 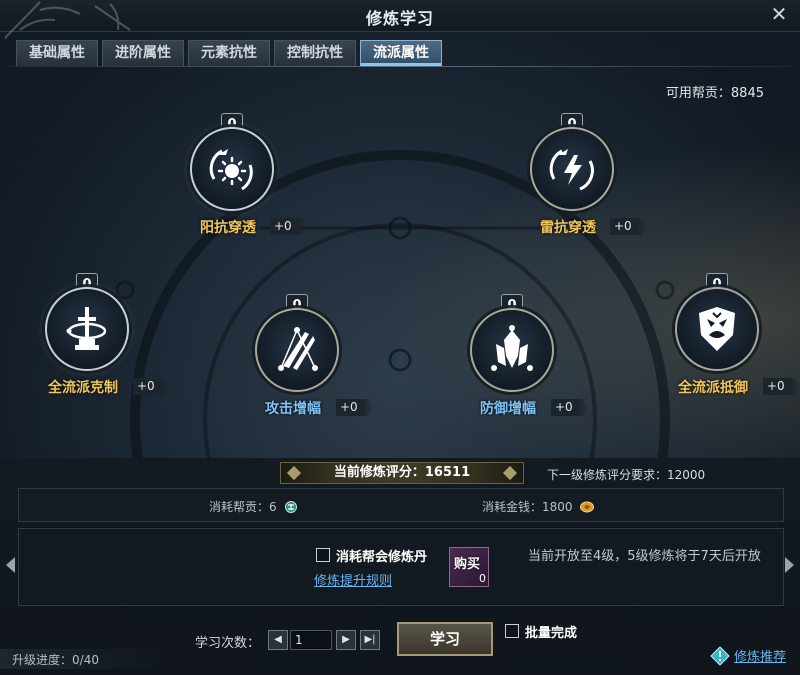 What do you see at coordinates (85, 660) in the screenshot?
I see `progress-value: 0/40` at bounding box center [85, 660].